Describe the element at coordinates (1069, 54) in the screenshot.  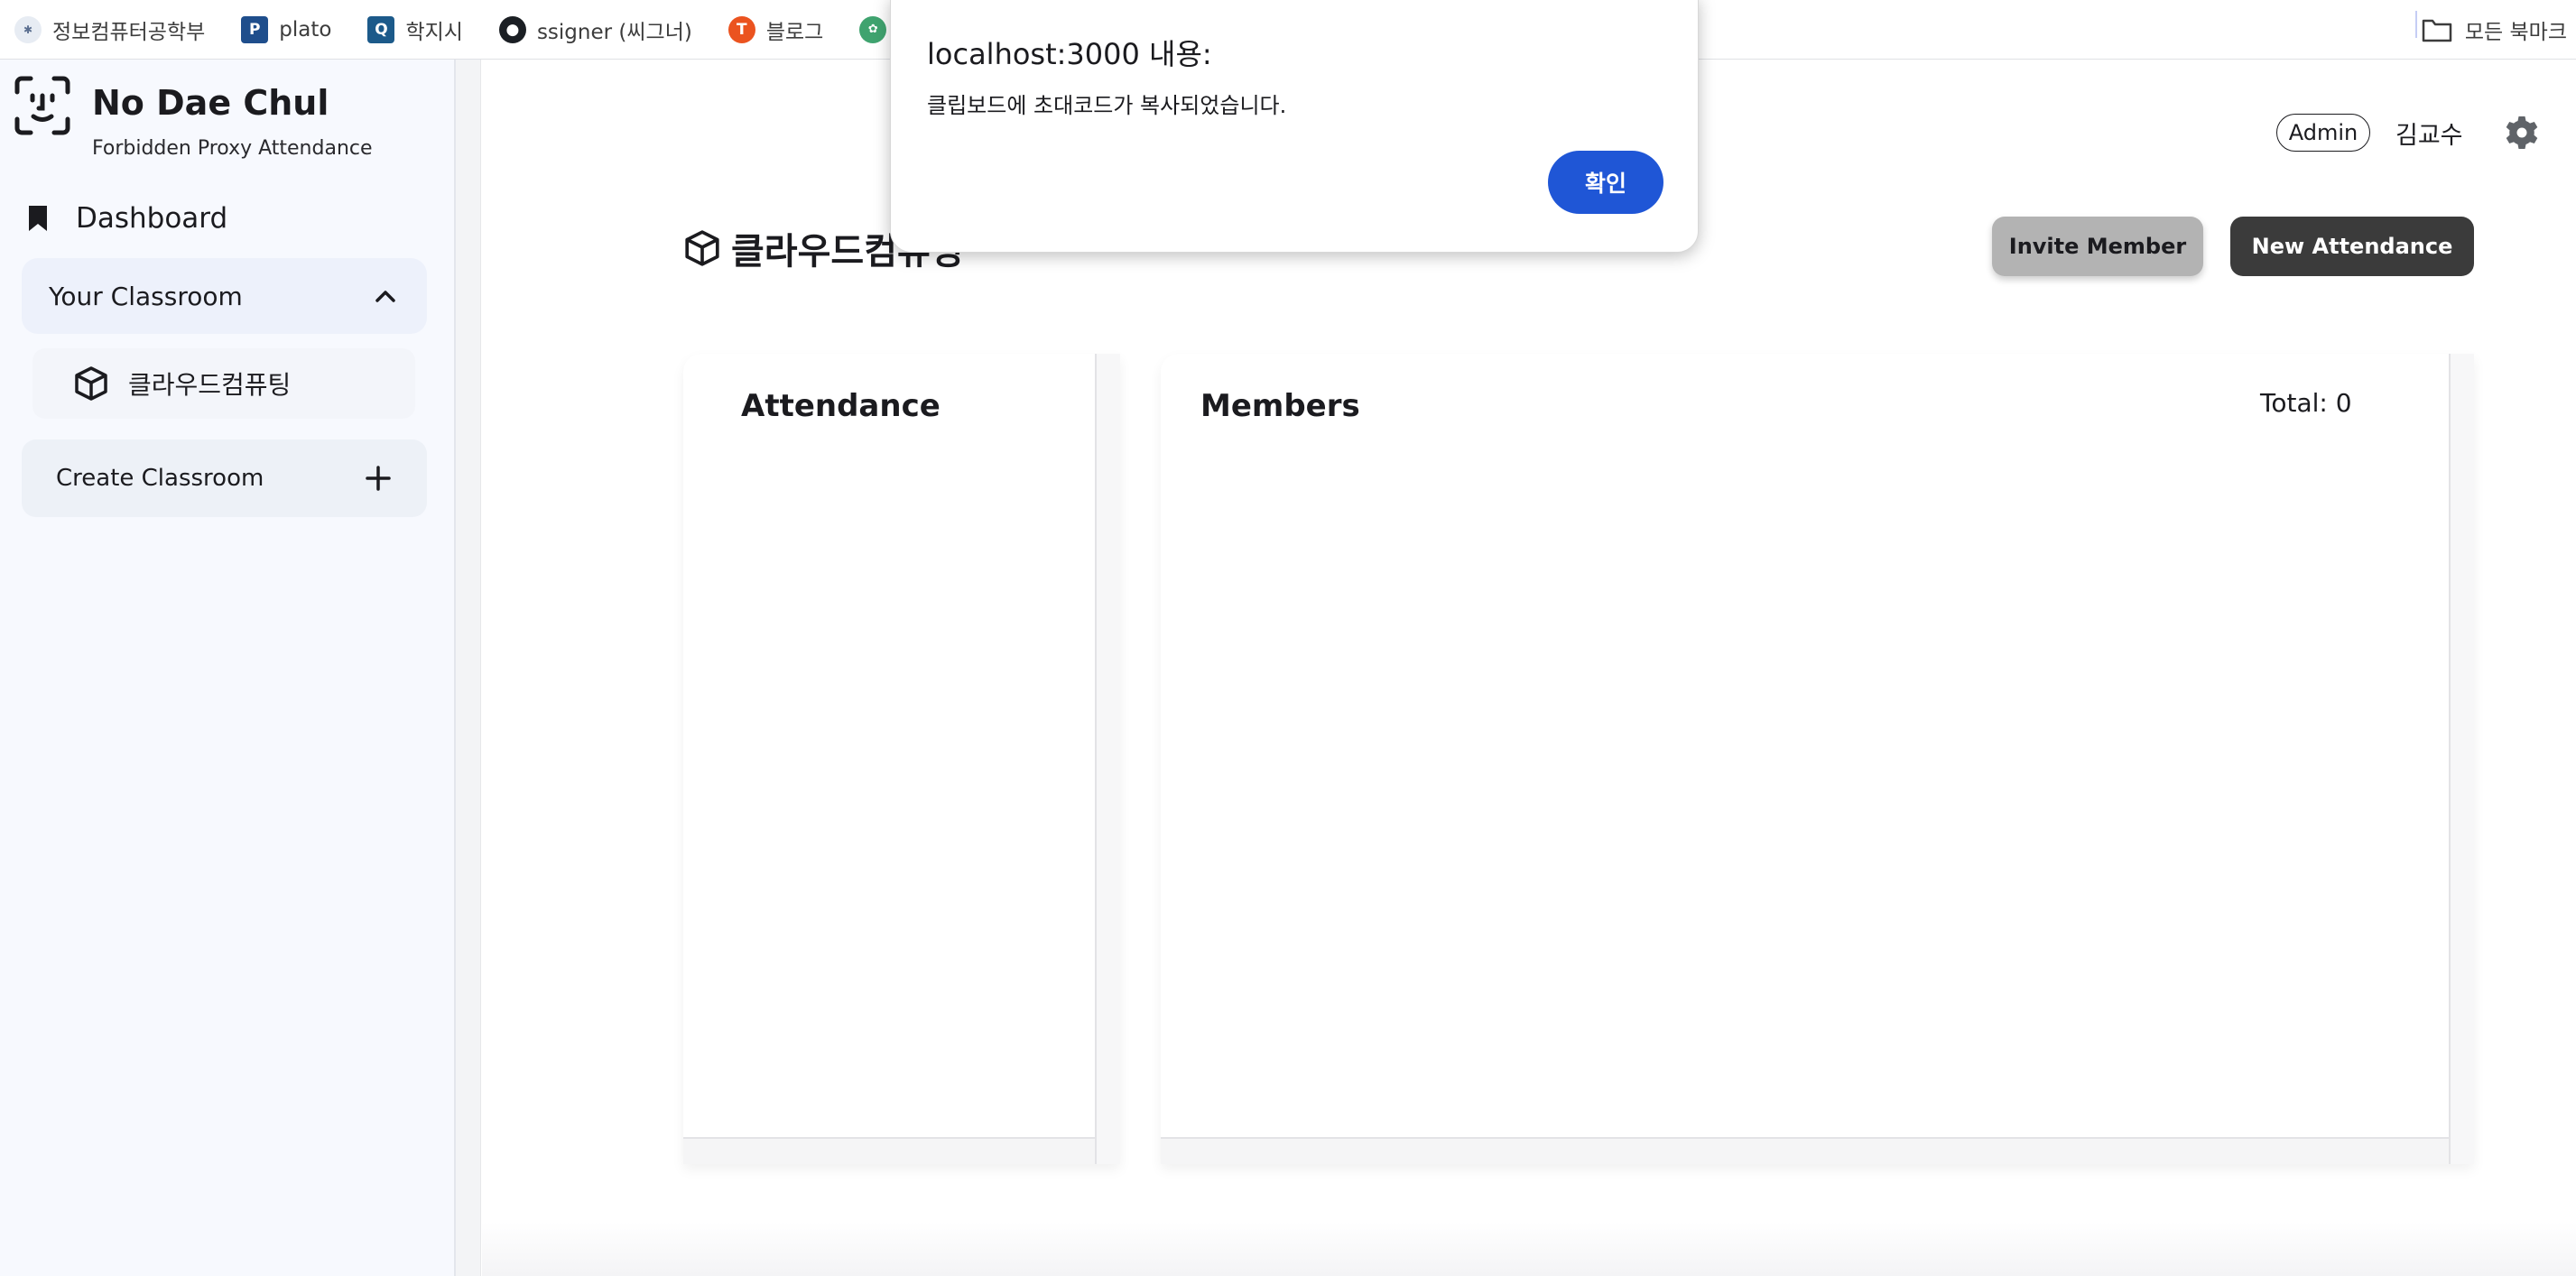
I see `dialog-title: localhost:3000 내용:` at that location.